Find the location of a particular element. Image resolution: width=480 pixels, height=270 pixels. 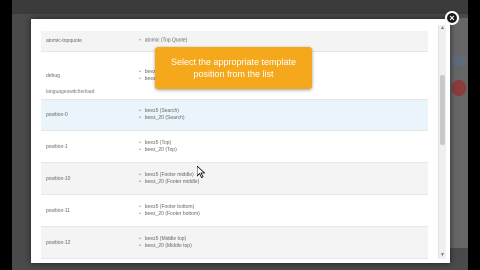

background-header is located at coordinates (240, 7).